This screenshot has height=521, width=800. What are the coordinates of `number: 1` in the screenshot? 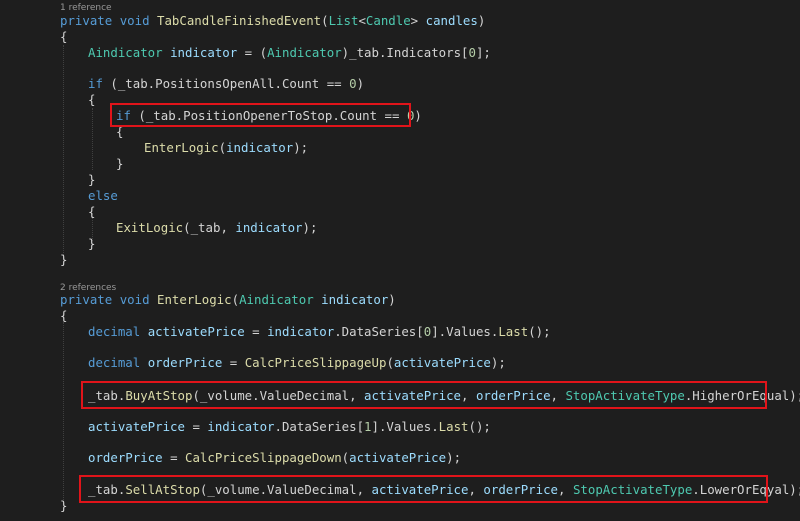 It's located at (368, 426).